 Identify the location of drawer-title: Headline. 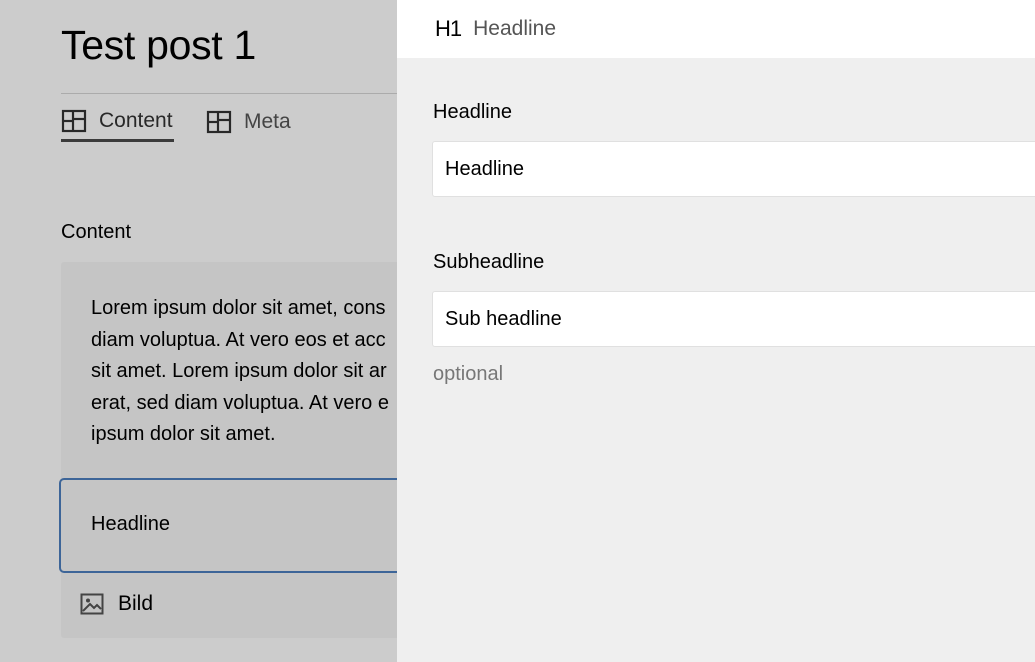
(515, 28).